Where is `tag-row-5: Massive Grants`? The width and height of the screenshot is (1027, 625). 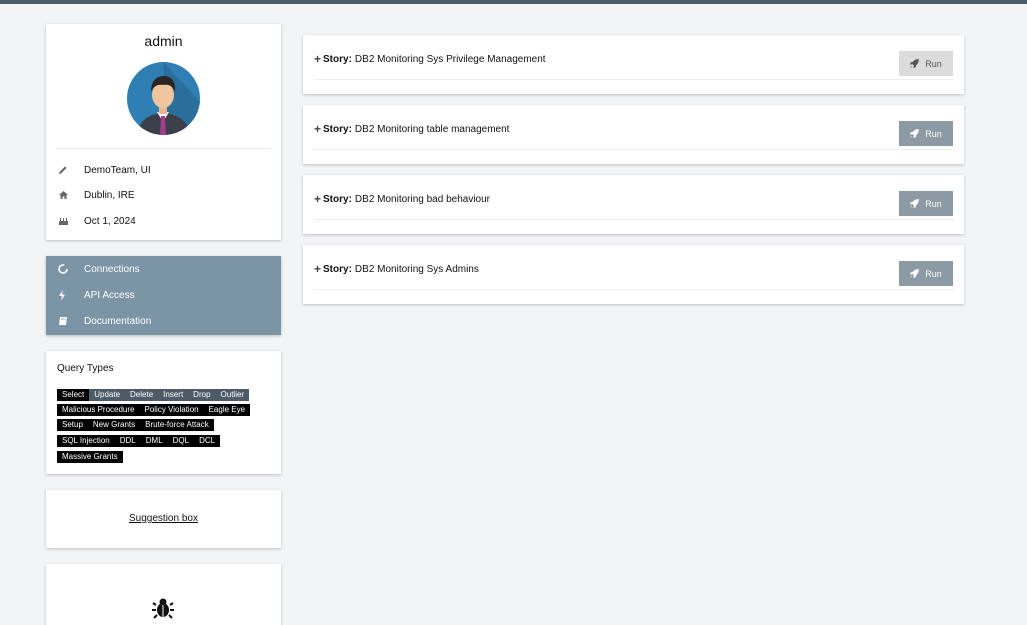
tag-row-5: Massive Grants is located at coordinates (90, 457).